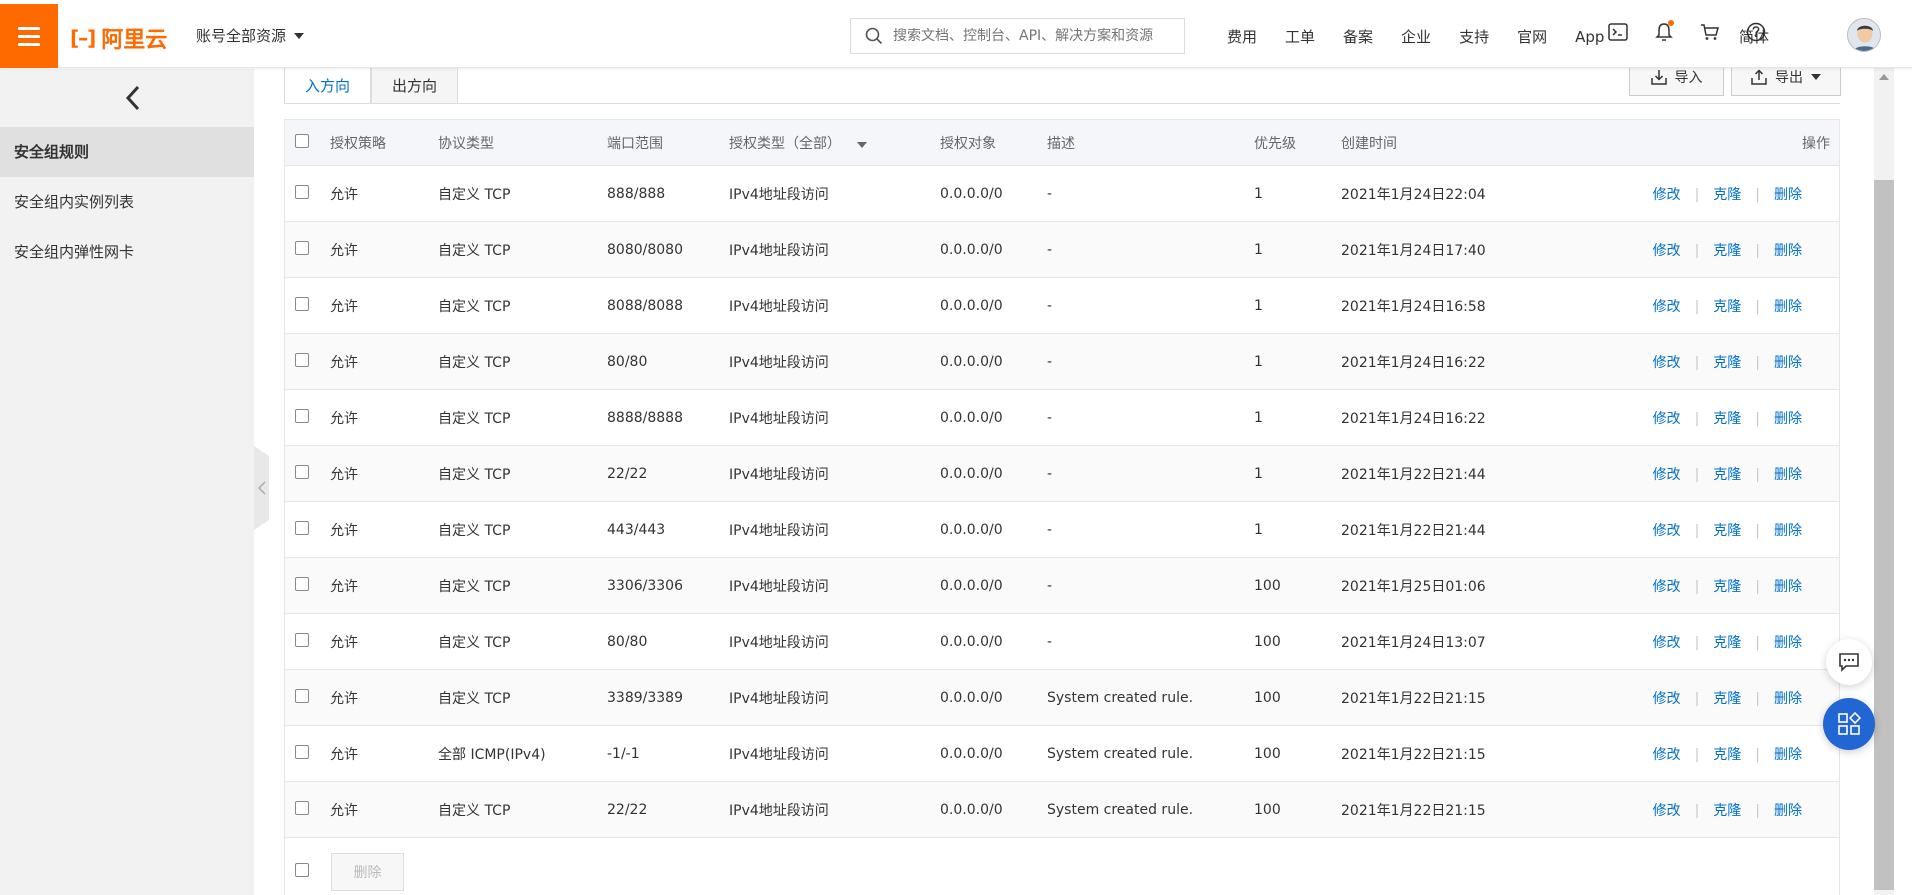 This screenshot has height=895, width=1912. What do you see at coordinates (127, 152) in the screenshot?
I see `sidebar-item-security-group-rules: 安全组规则` at bounding box center [127, 152].